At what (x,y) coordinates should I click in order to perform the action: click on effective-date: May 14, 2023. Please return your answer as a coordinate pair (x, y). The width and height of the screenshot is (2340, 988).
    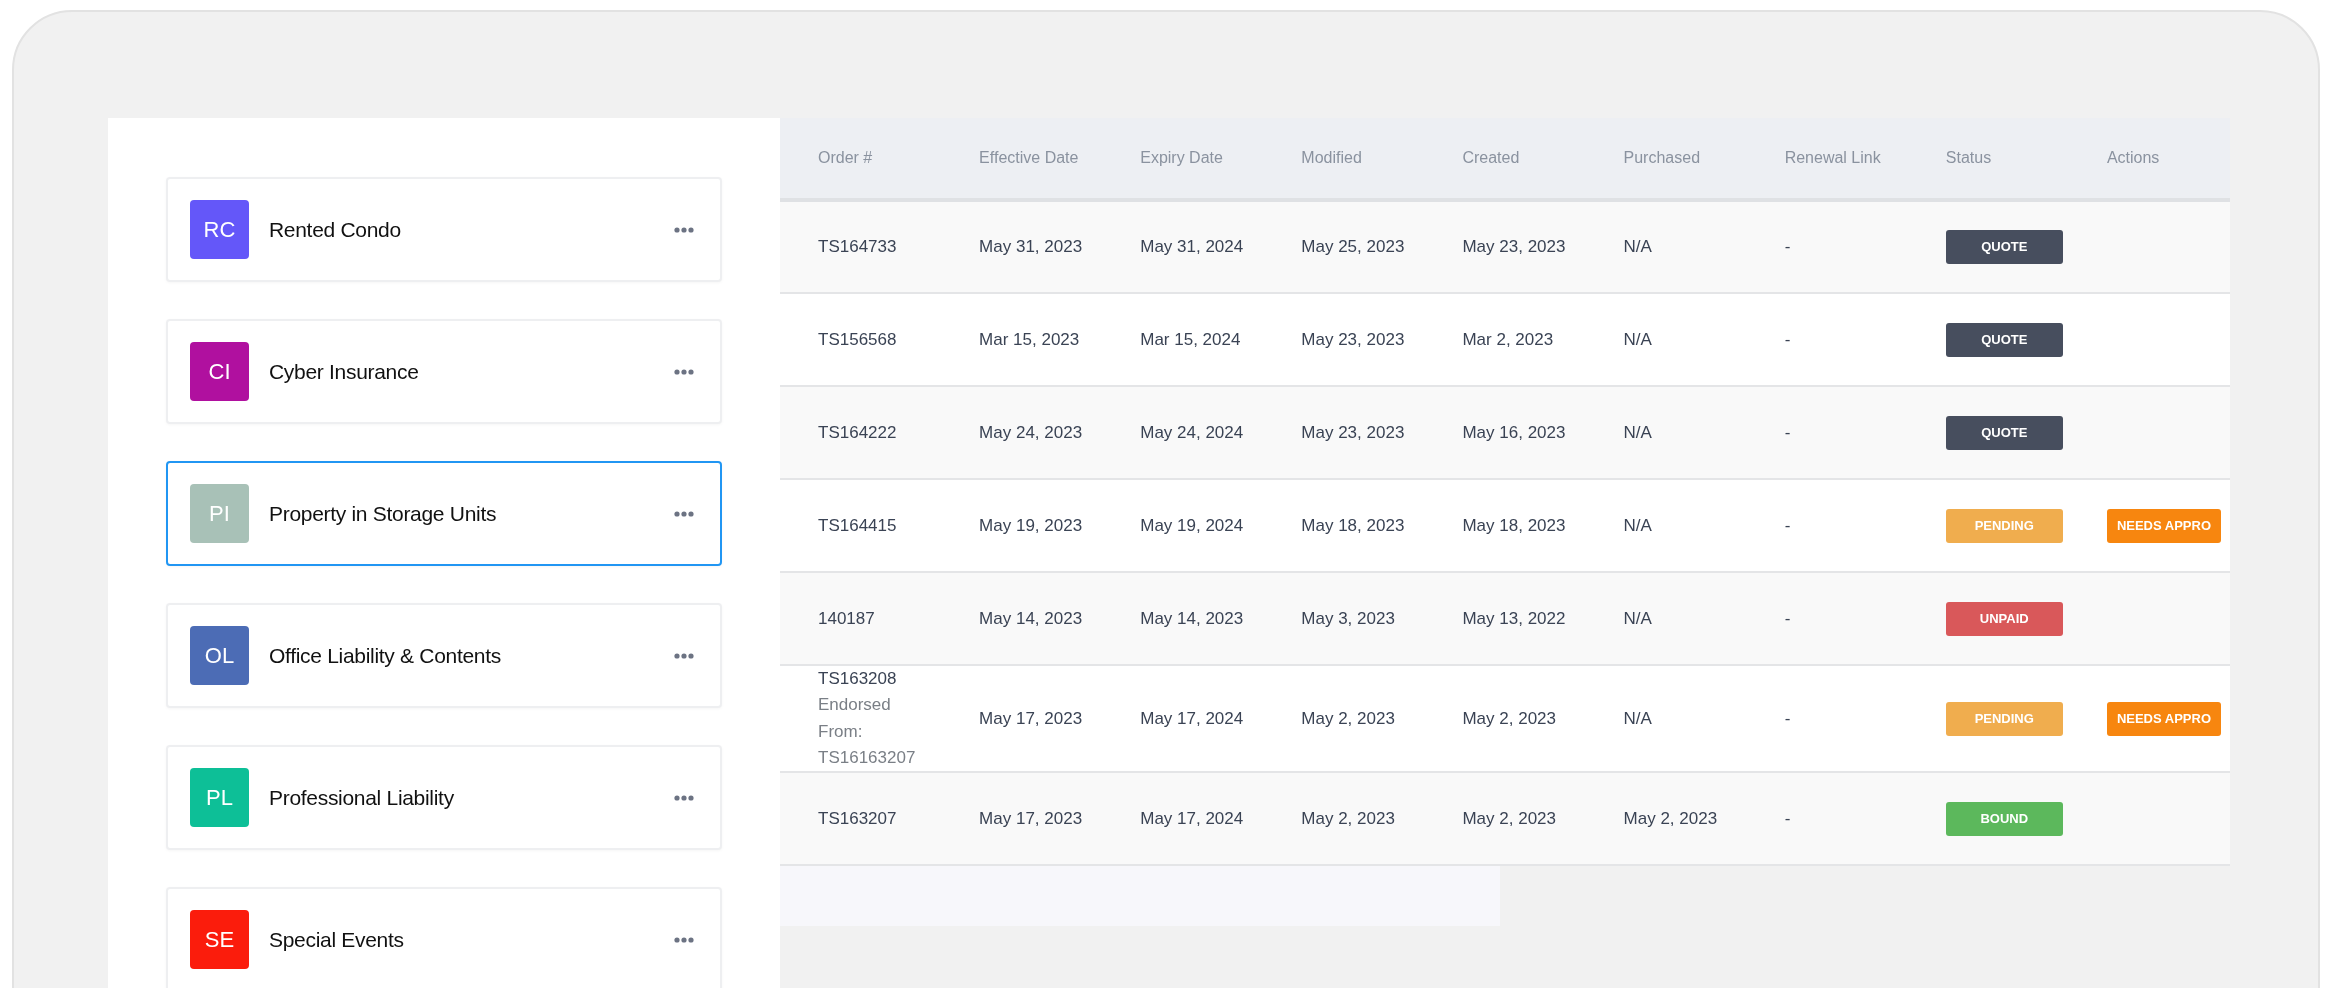
    Looking at the image, I should click on (1022, 618).